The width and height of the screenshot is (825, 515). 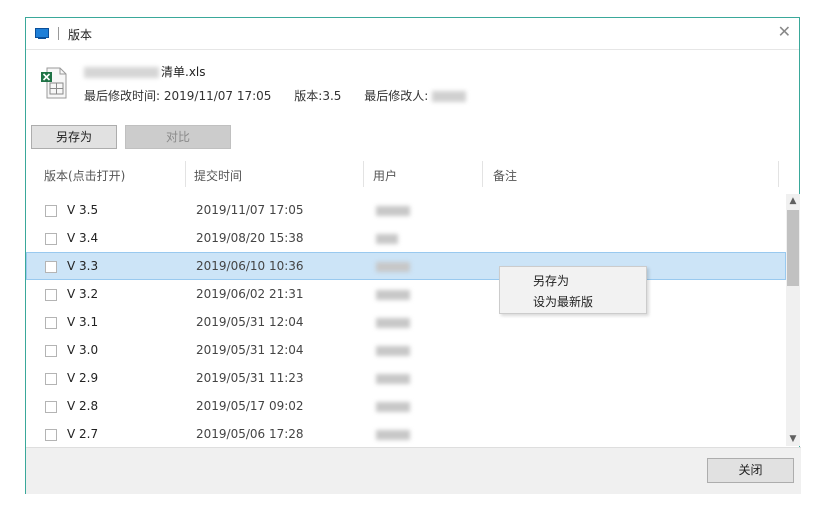 I want to click on row-time: 2019/06/02 21:31, so click(x=250, y=294).